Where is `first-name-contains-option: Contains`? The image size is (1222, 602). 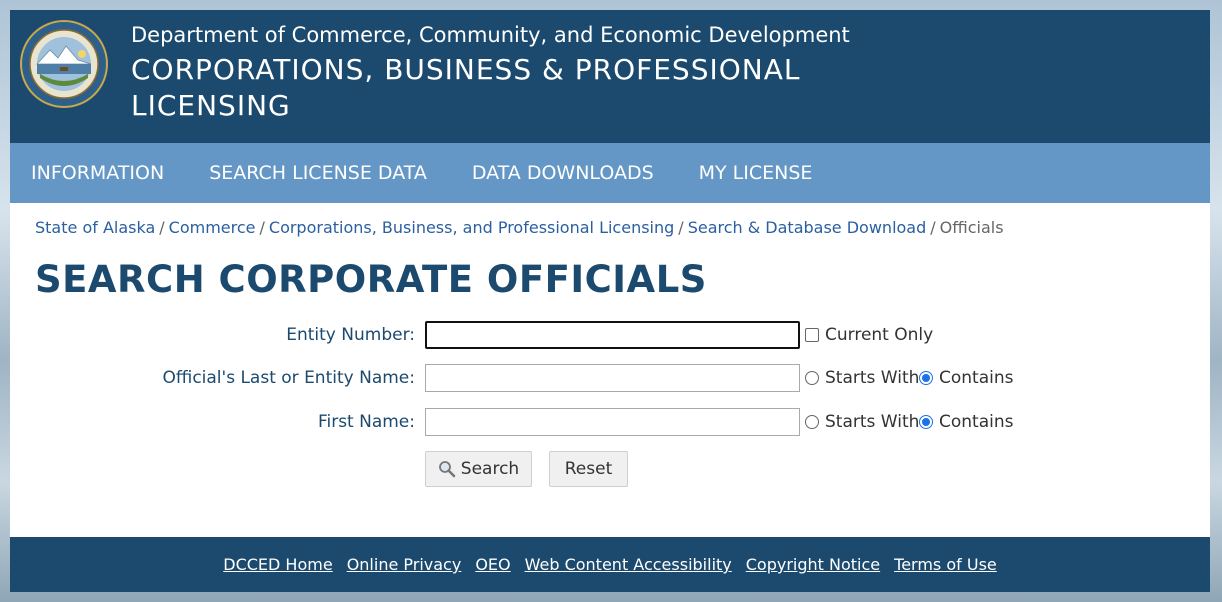 first-name-contains-option: Contains is located at coordinates (966, 422).